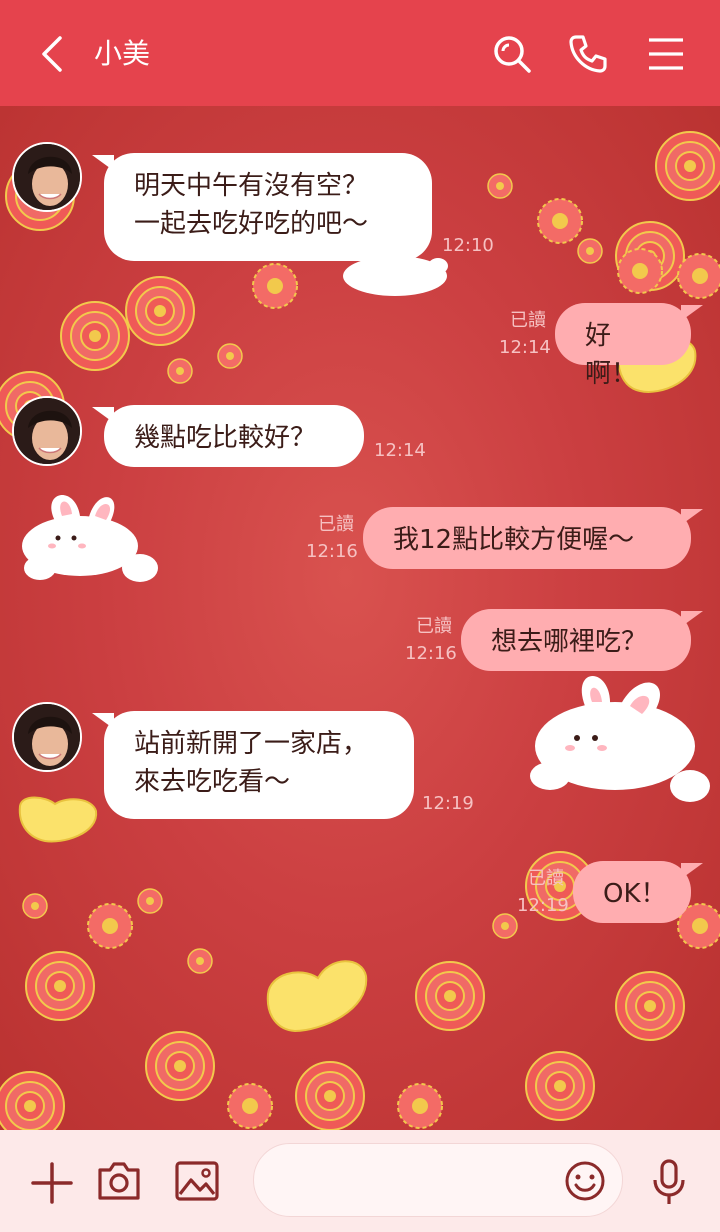  What do you see at coordinates (251, 744) in the screenshot?
I see `message-text: 站前新開了一家店，` at bounding box center [251, 744].